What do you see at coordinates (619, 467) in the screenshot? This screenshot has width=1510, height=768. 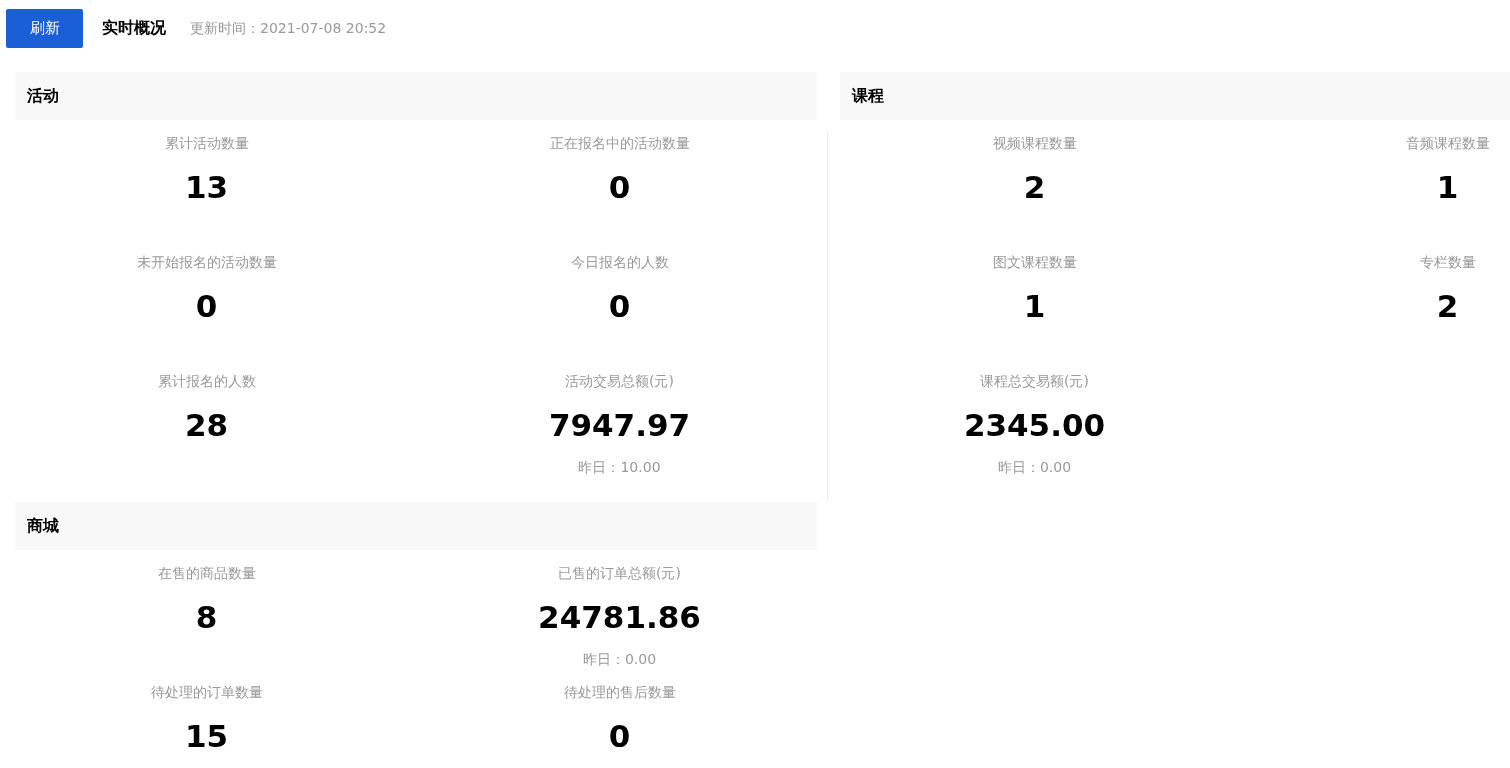 I see `yesterday-value: 昨日：10.00` at bounding box center [619, 467].